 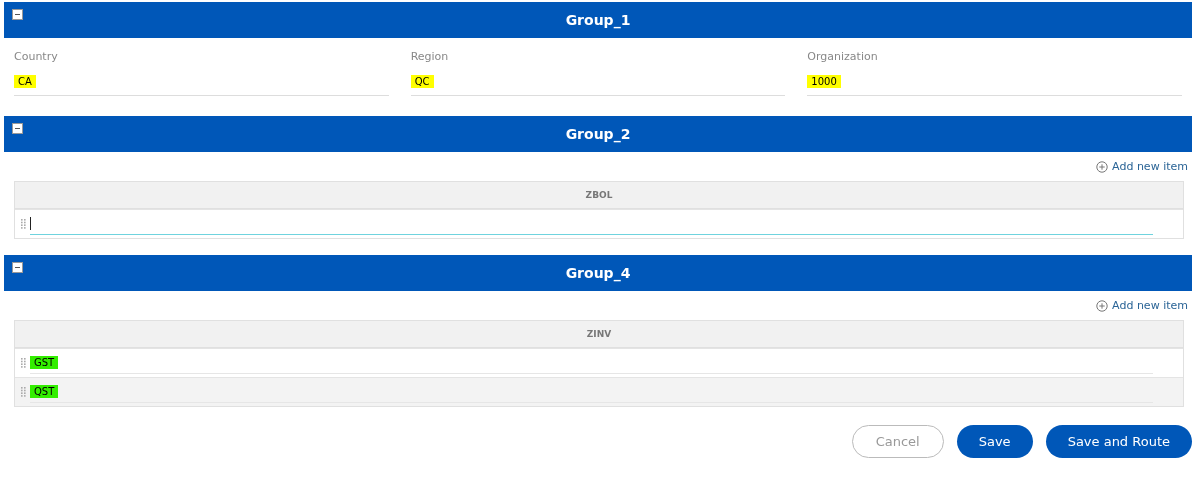 I want to click on cell-value: QST, so click(x=44, y=391).